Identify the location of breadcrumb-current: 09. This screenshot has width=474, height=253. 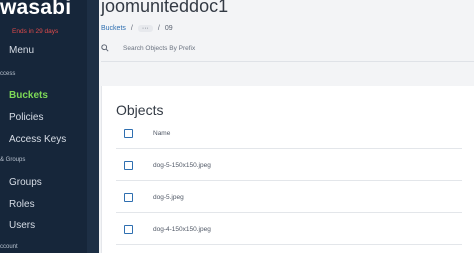
(168, 28).